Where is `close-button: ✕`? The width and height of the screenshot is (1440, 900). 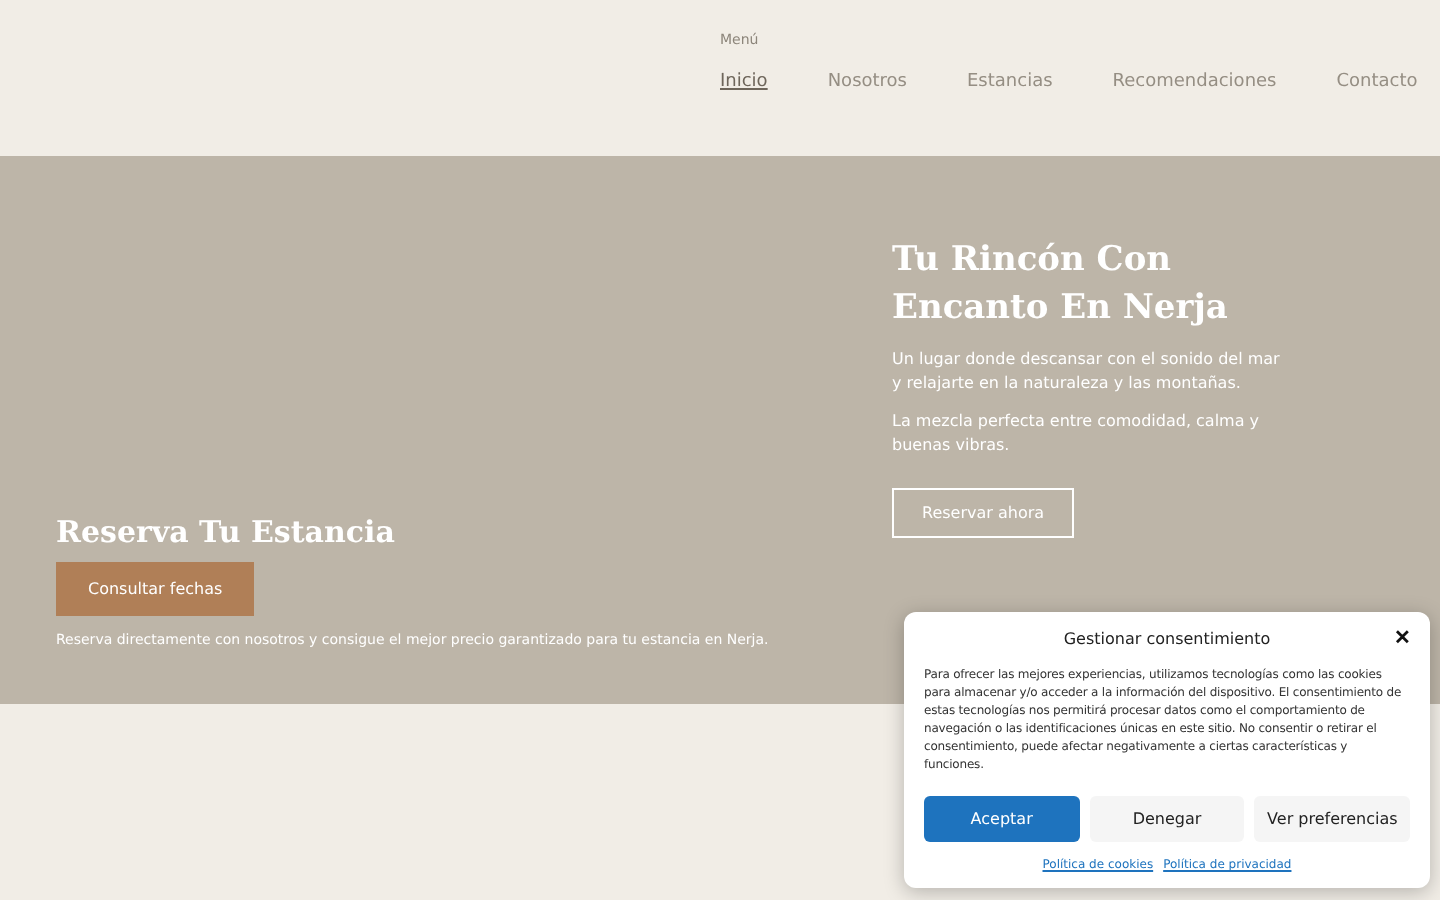
close-button: ✕ is located at coordinates (1402, 638).